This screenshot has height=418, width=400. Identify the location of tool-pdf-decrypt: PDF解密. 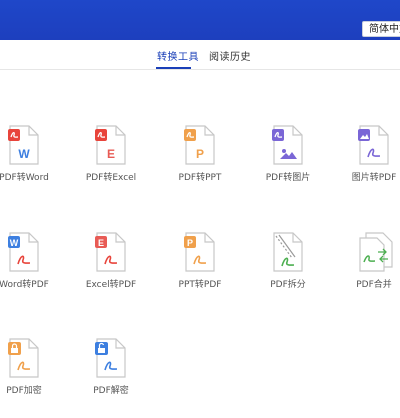
(111, 378).